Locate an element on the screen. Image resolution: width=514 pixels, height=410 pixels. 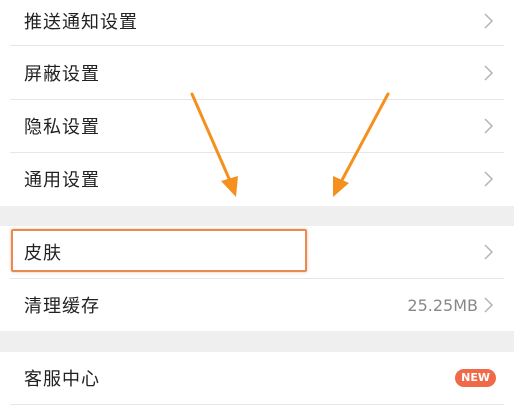
settings-item-privacy: 隐私设置 is located at coordinates (257, 126).